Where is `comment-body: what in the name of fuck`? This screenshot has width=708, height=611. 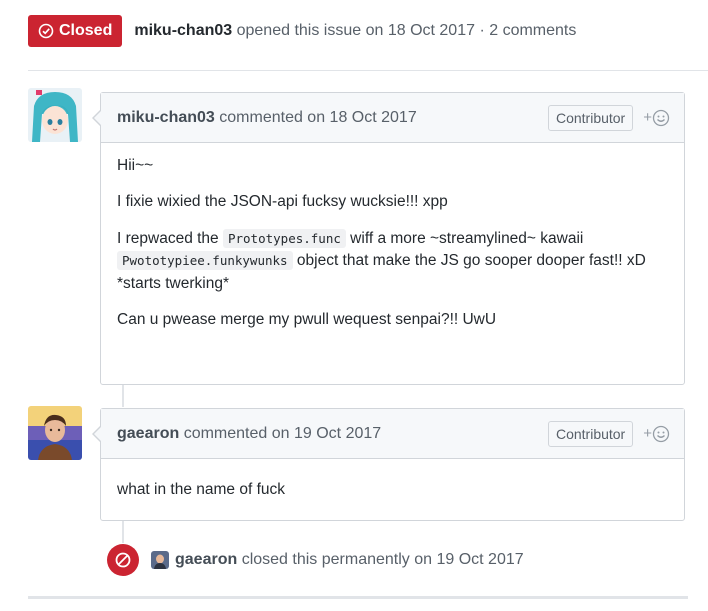
comment-body: what in the name of fuck is located at coordinates (392, 487).